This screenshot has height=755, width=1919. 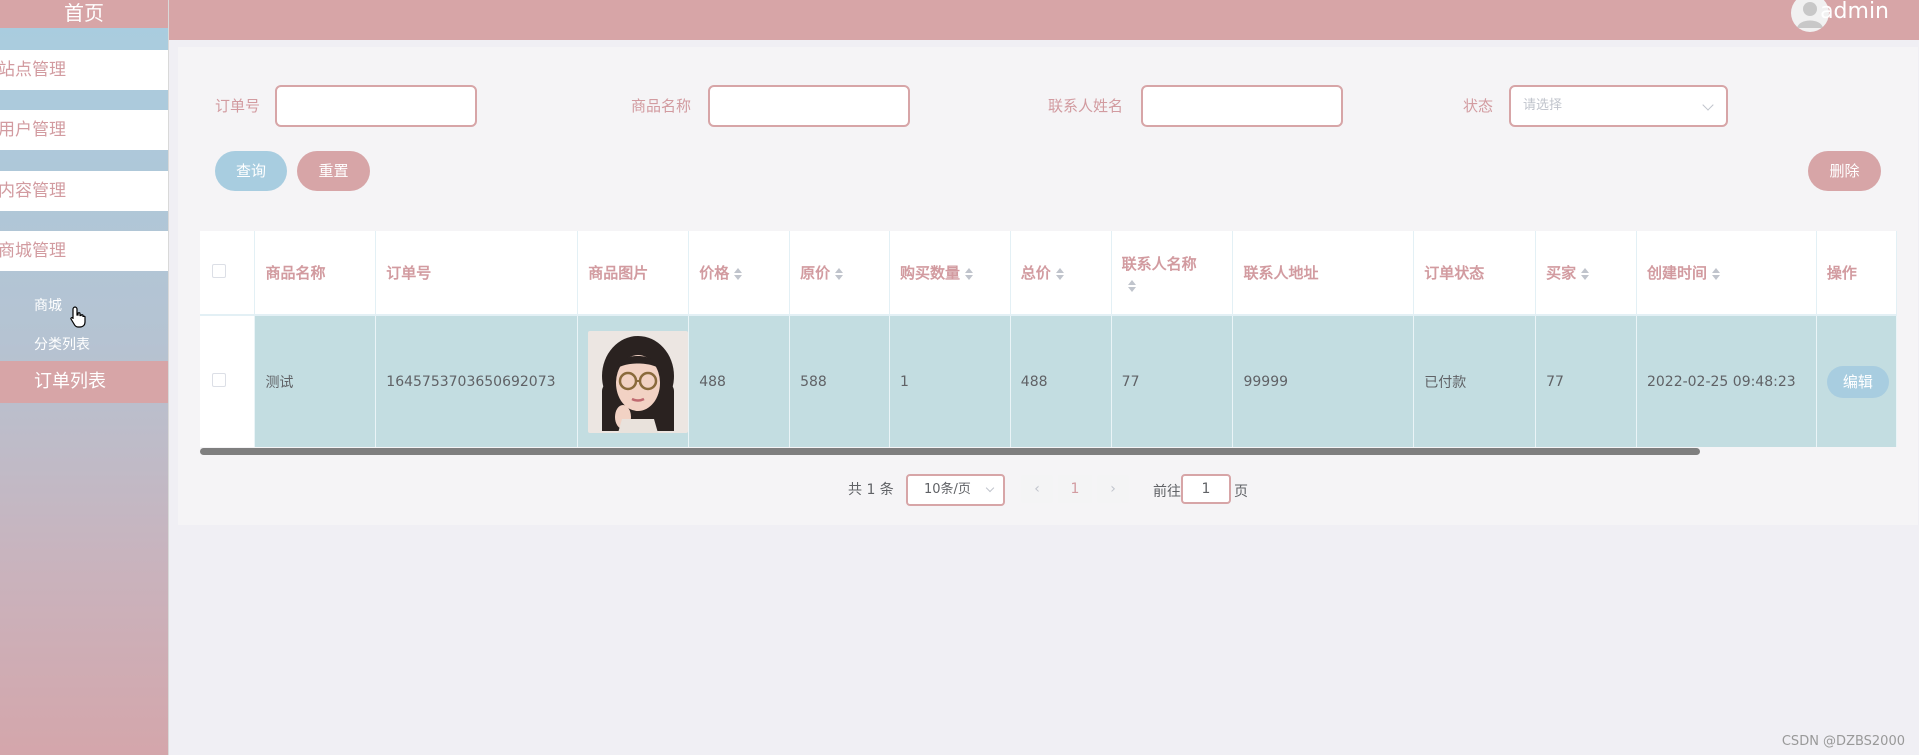 What do you see at coordinates (84, 70) in the screenshot?
I see `sidebar-item-site: 站点管理` at bounding box center [84, 70].